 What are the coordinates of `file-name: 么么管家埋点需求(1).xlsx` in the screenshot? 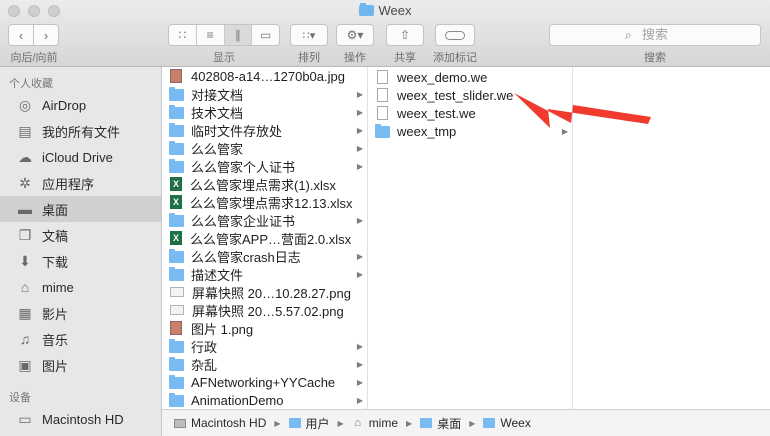 It's located at (263, 185).